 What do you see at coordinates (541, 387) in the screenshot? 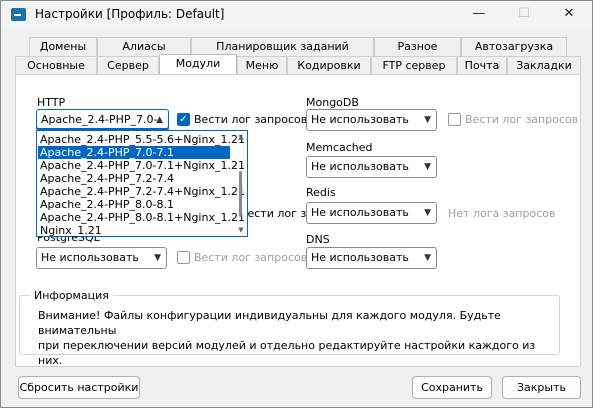
I see `close-button: Закрыть` at bounding box center [541, 387].